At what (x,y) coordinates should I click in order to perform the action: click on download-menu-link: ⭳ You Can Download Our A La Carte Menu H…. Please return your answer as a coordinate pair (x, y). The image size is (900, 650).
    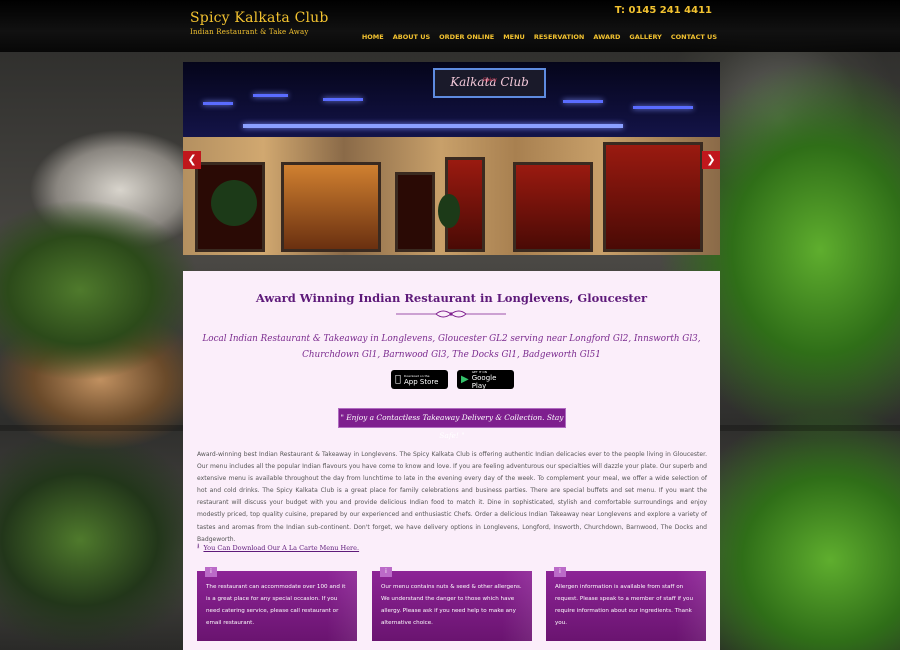
    Looking at the image, I should click on (278, 547).